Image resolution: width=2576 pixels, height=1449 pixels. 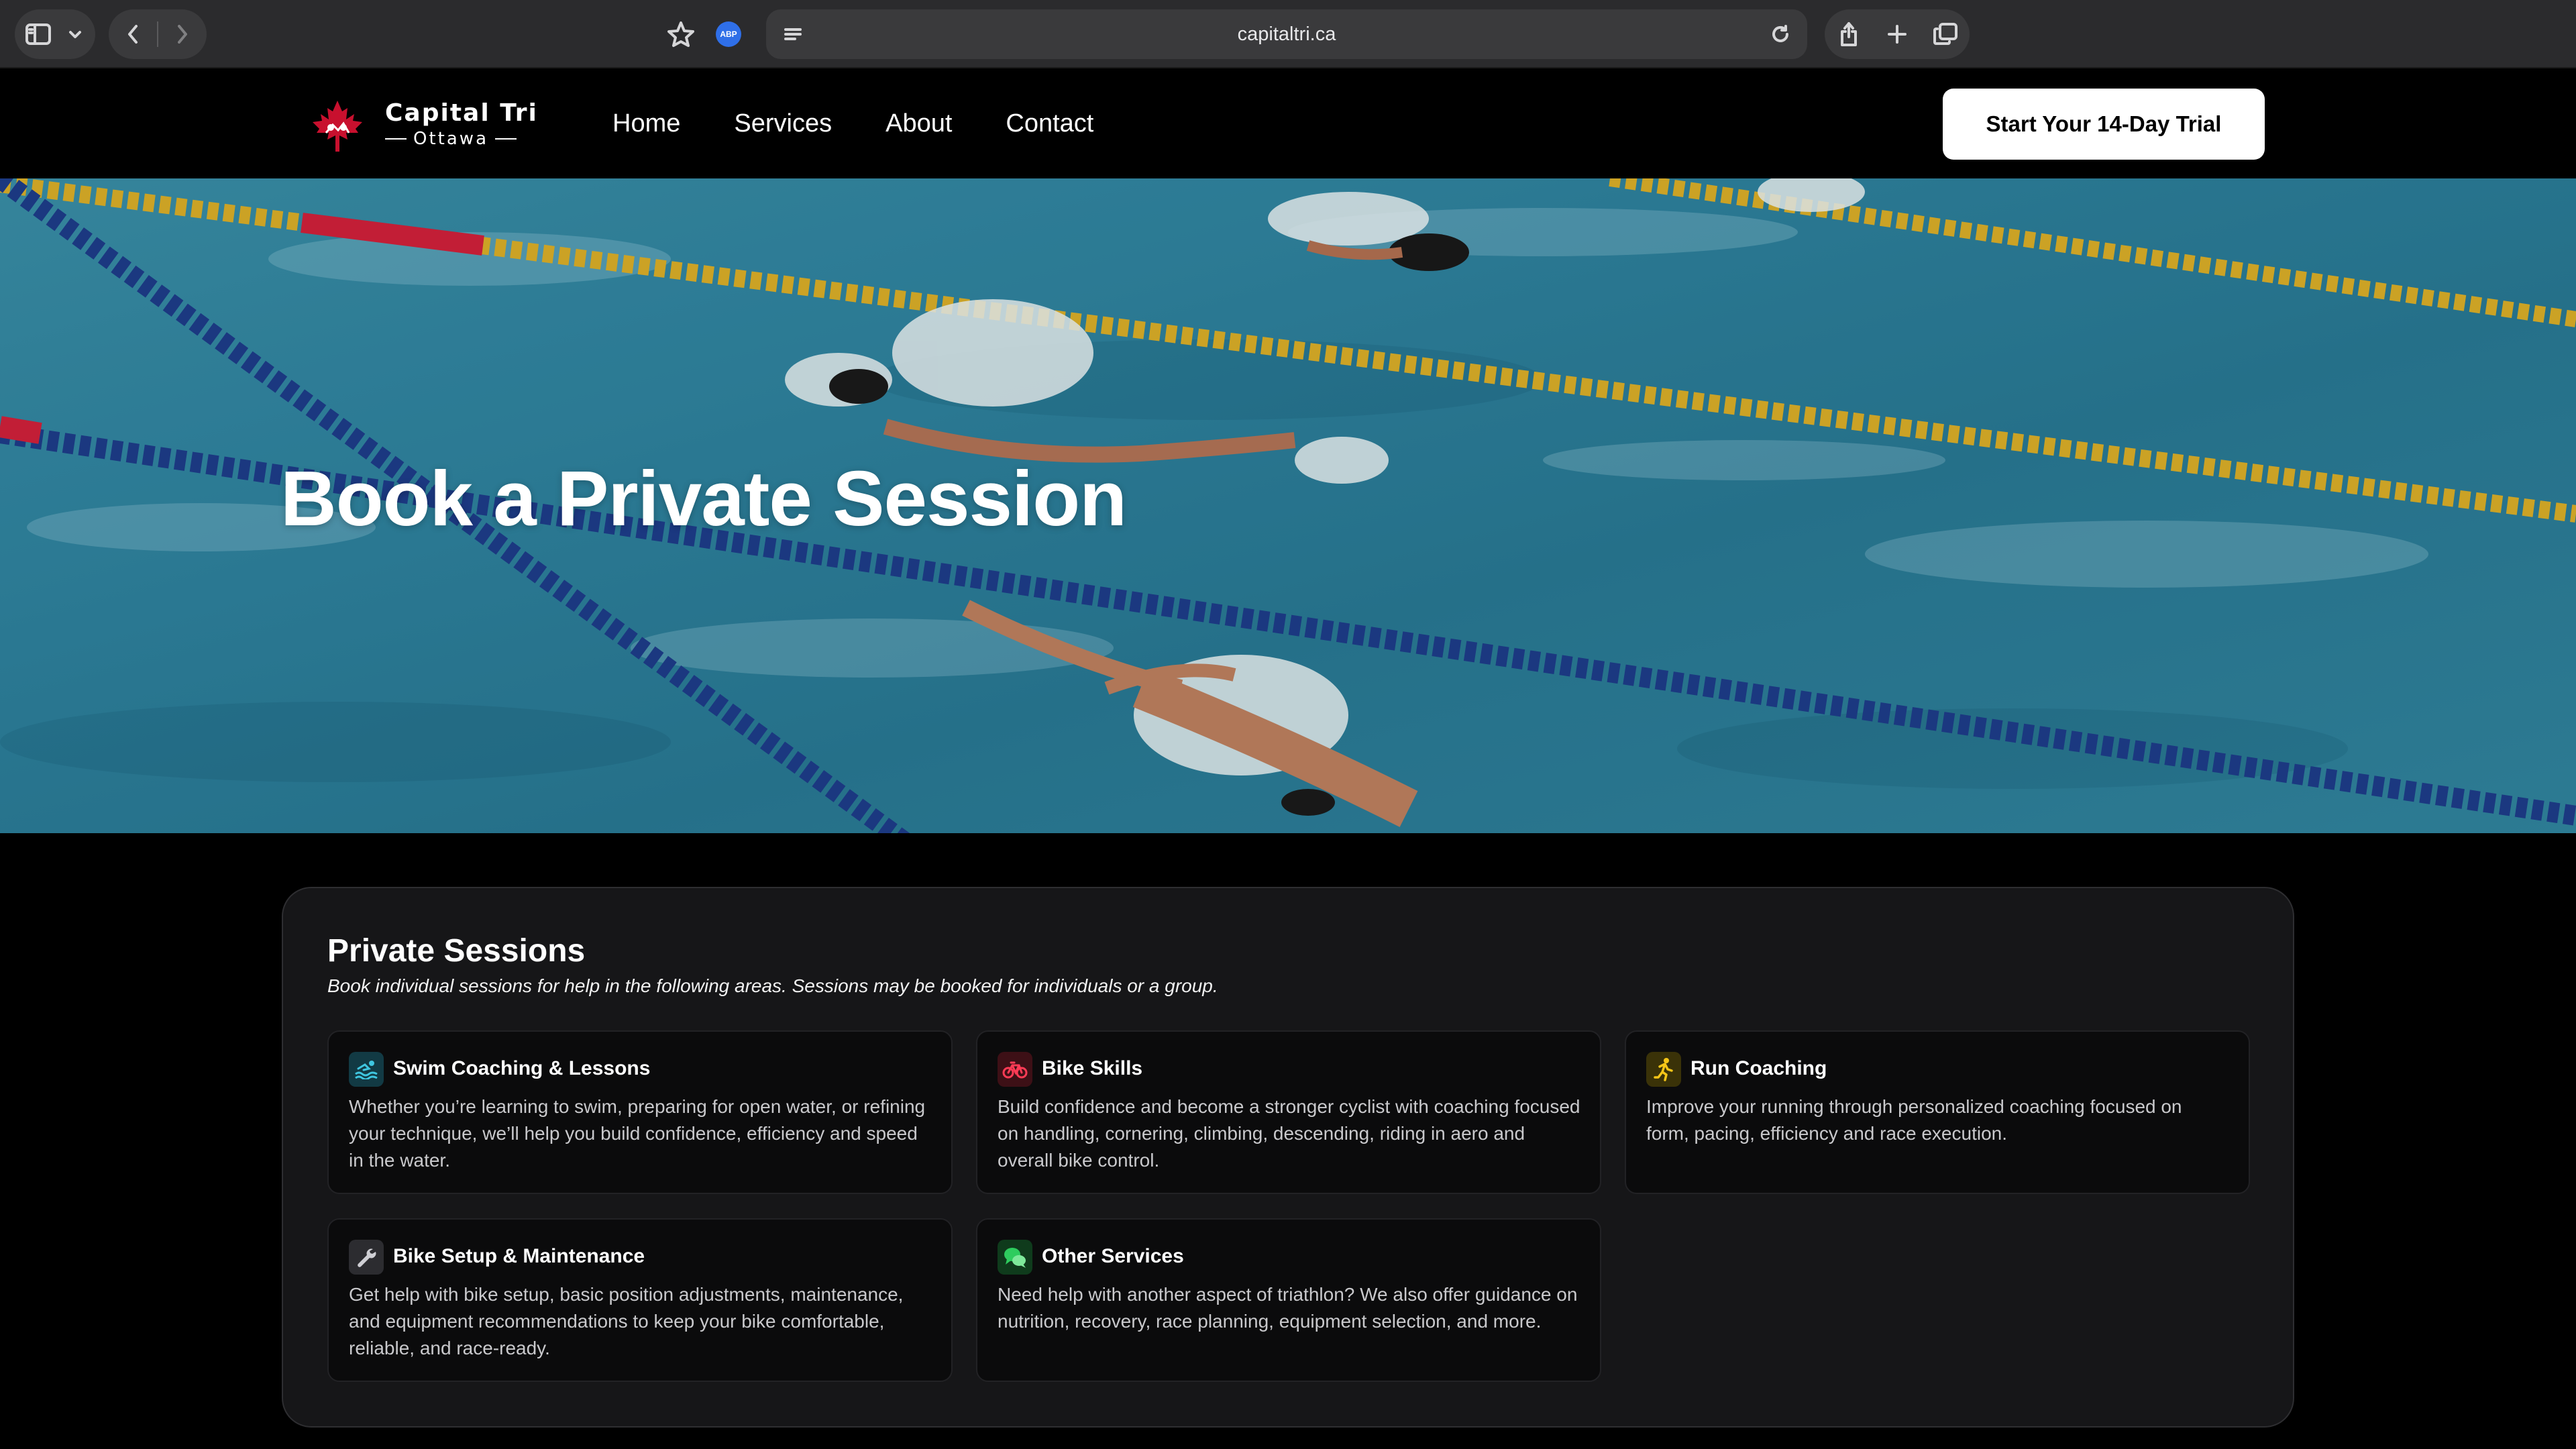 I want to click on tab-actions-group, so click(x=1897, y=34).